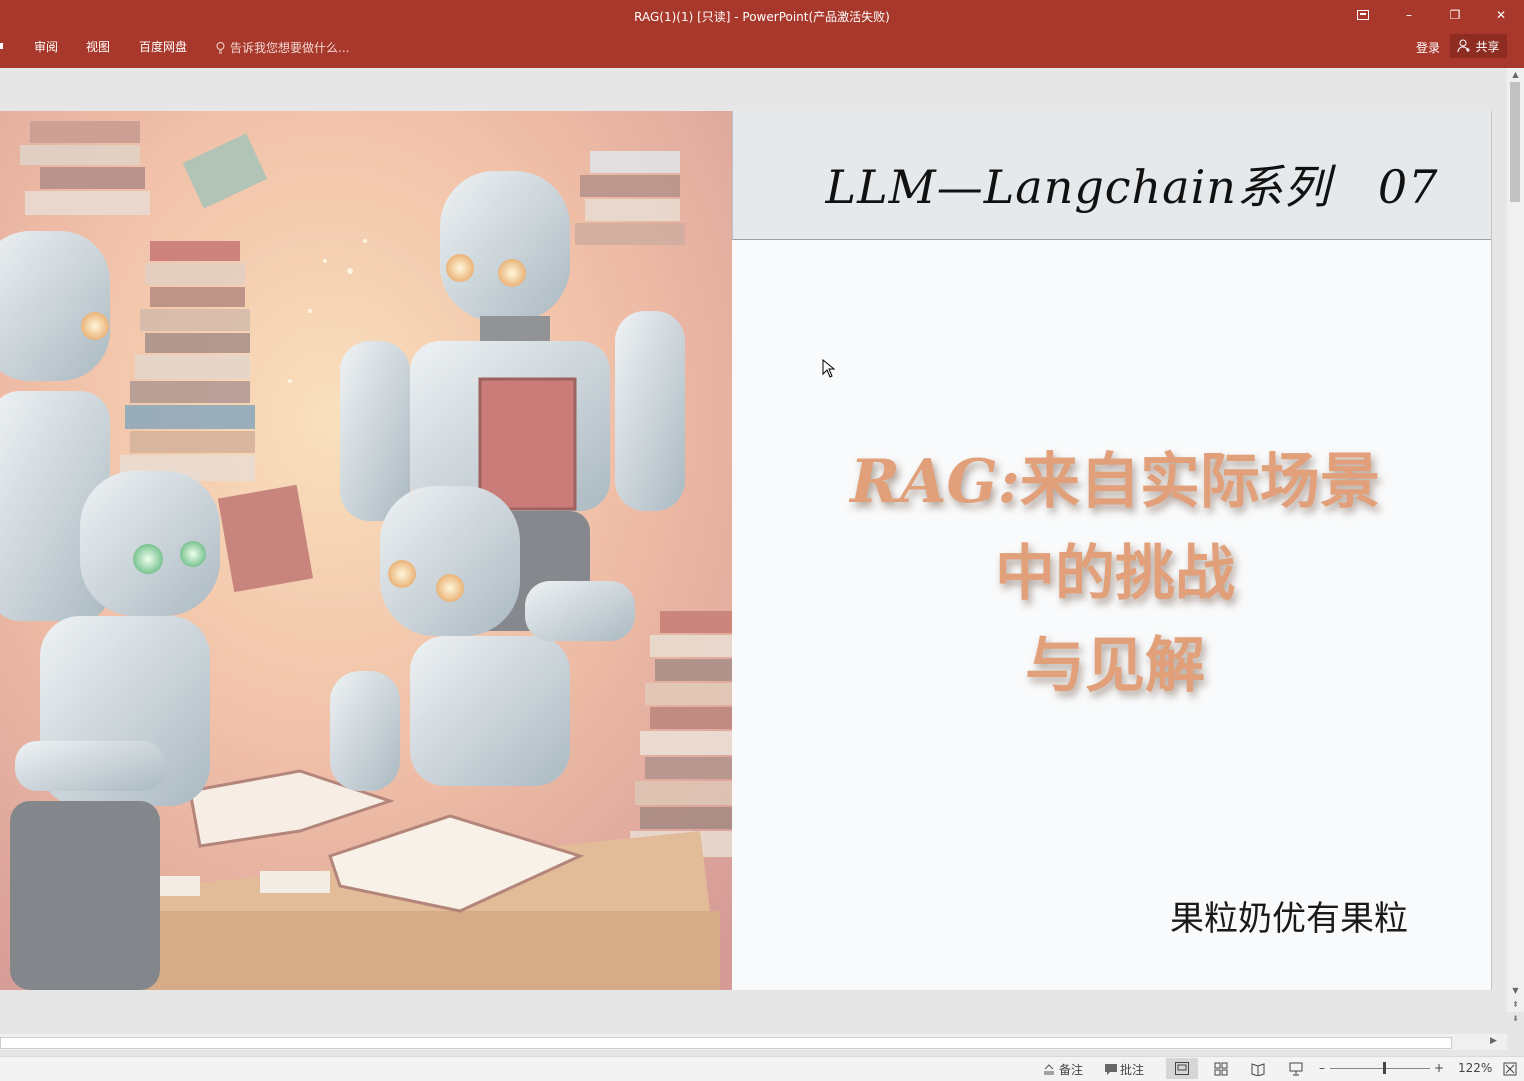  What do you see at coordinates (220, 48) in the screenshot?
I see `lightbulb-icon` at bounding box center [220, 48].